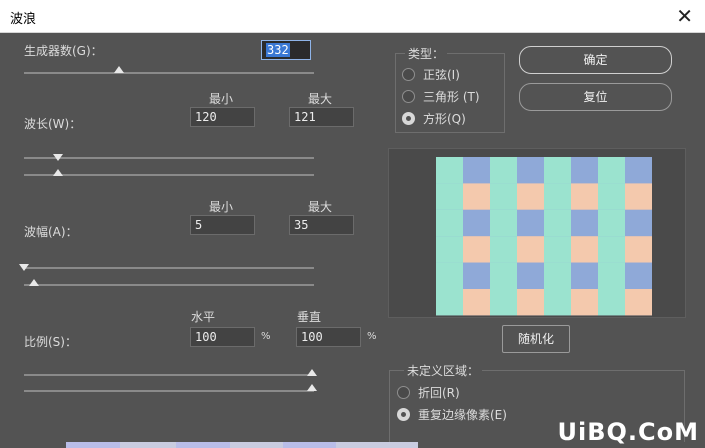 The image size is (705, 448). I want to click on amplitude-label: 波幅(A)：, so click(51, 232).